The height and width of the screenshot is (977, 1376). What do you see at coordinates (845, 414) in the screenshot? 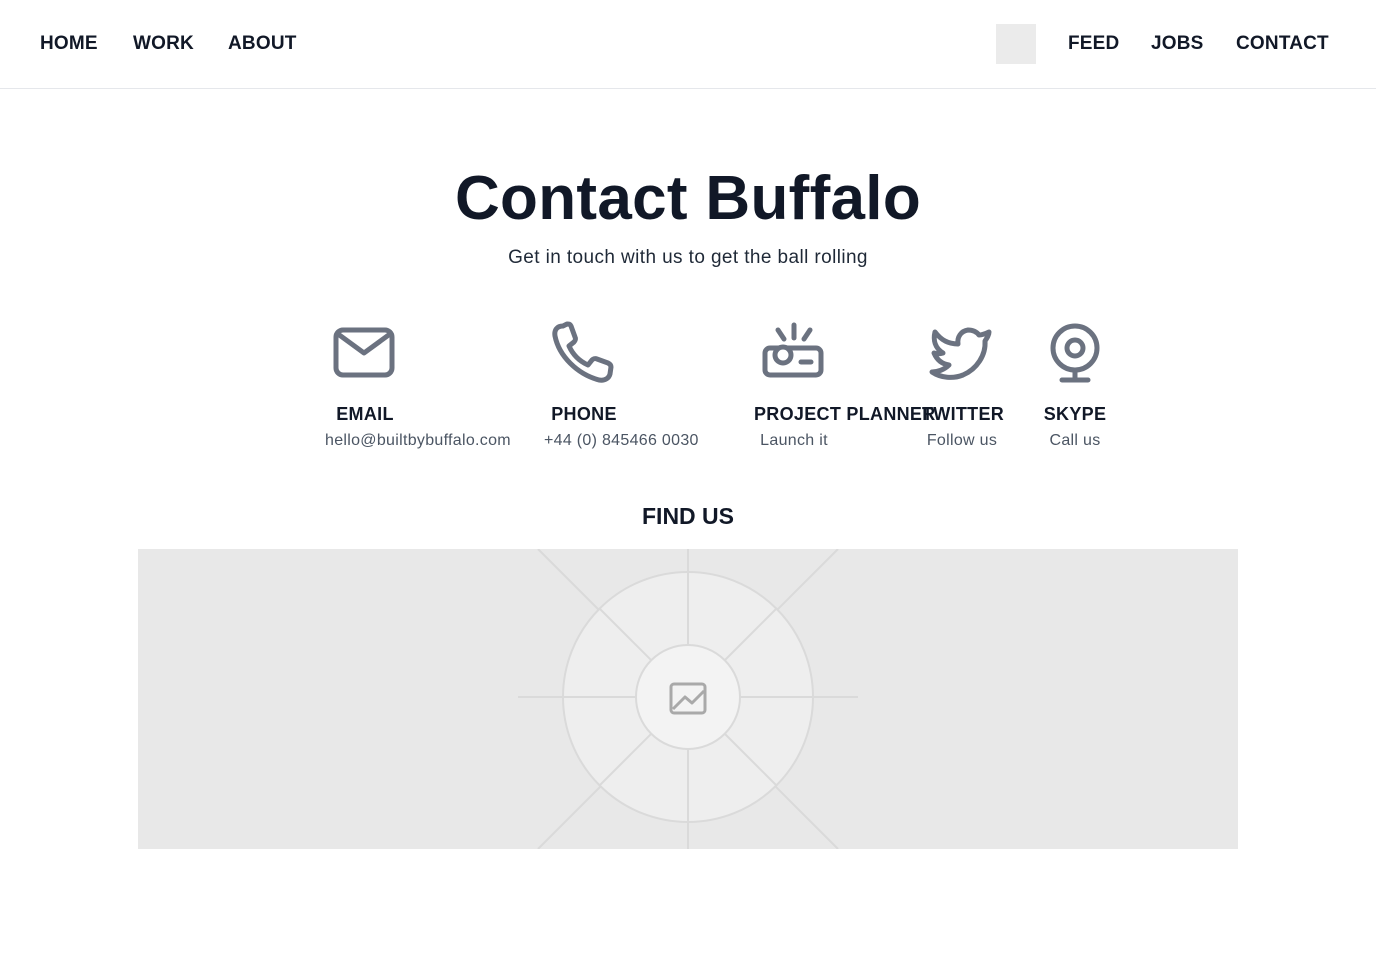
I see `contact-project-planner-label: PROJECT PLANNER` at bounding box center [845, 414].